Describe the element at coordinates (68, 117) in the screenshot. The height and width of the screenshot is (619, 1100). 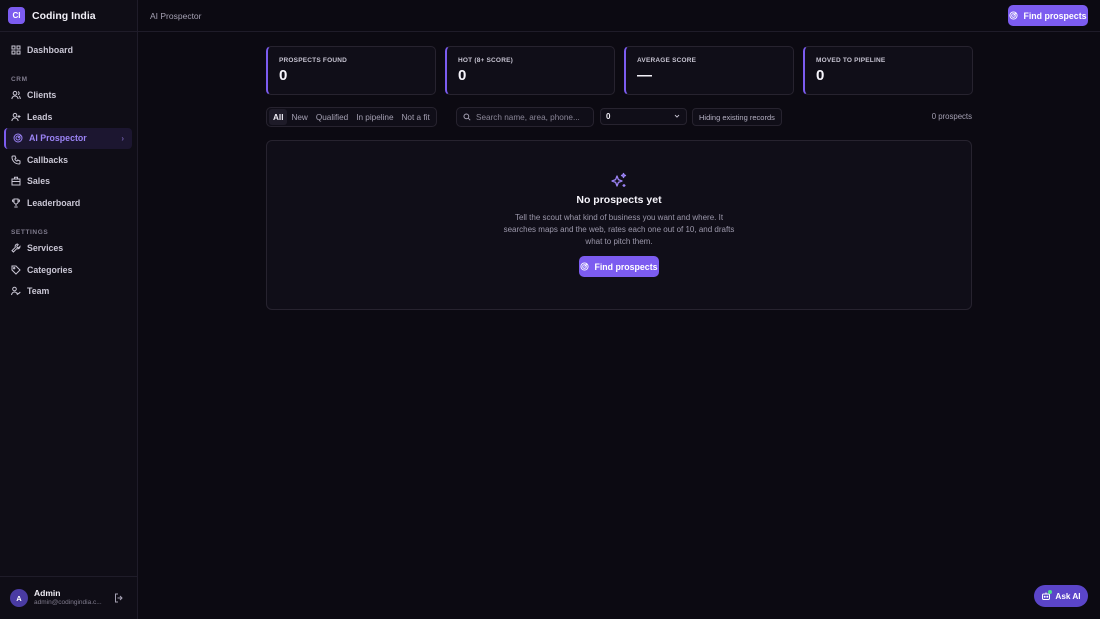
I see `sidebar-item-leads: Leads` at that location.